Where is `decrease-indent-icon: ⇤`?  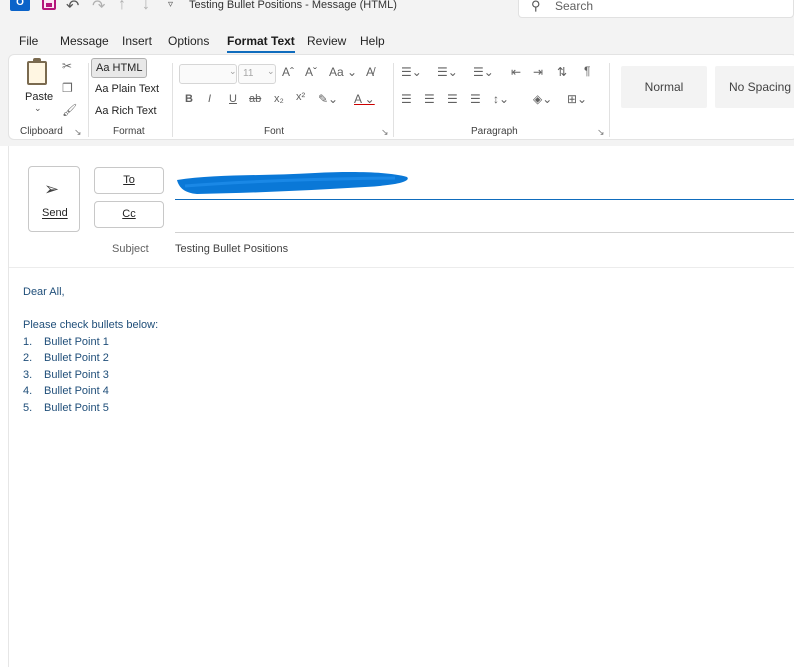 decrease-indent-icon: ⇤ is located at coordinates (516, 72).